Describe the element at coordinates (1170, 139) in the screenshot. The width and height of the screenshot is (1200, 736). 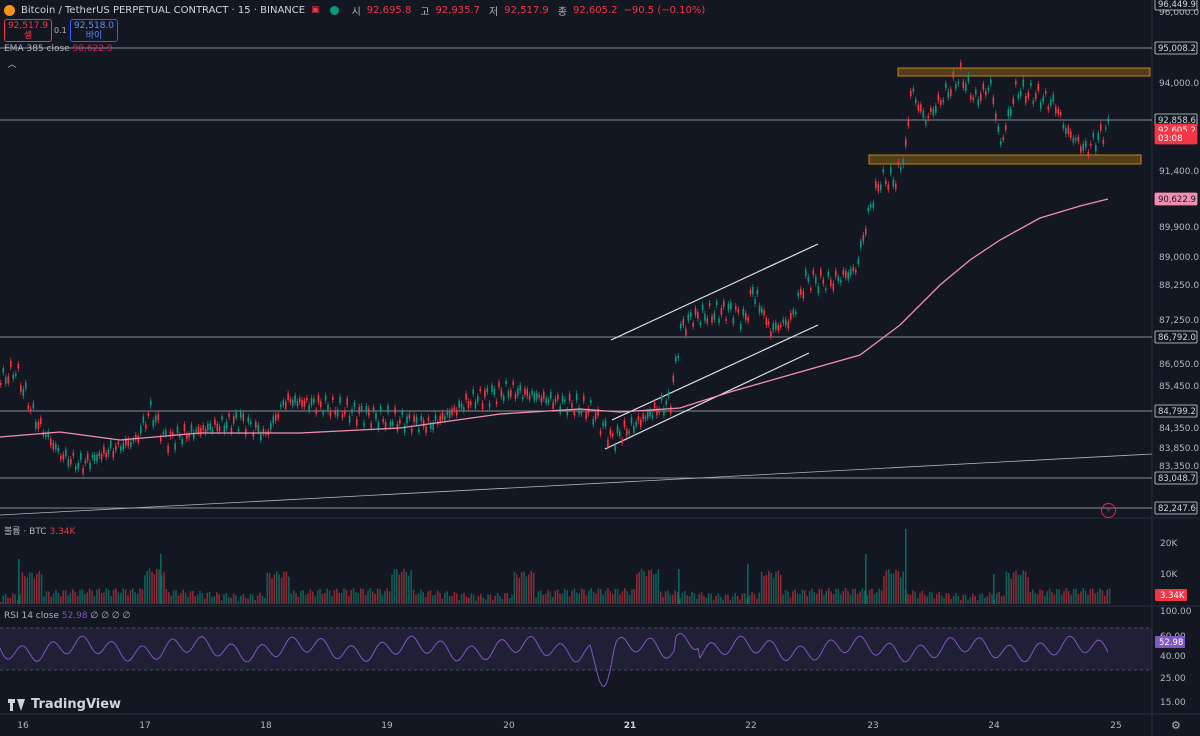
I see `price-label-text: 03:08` at that location.